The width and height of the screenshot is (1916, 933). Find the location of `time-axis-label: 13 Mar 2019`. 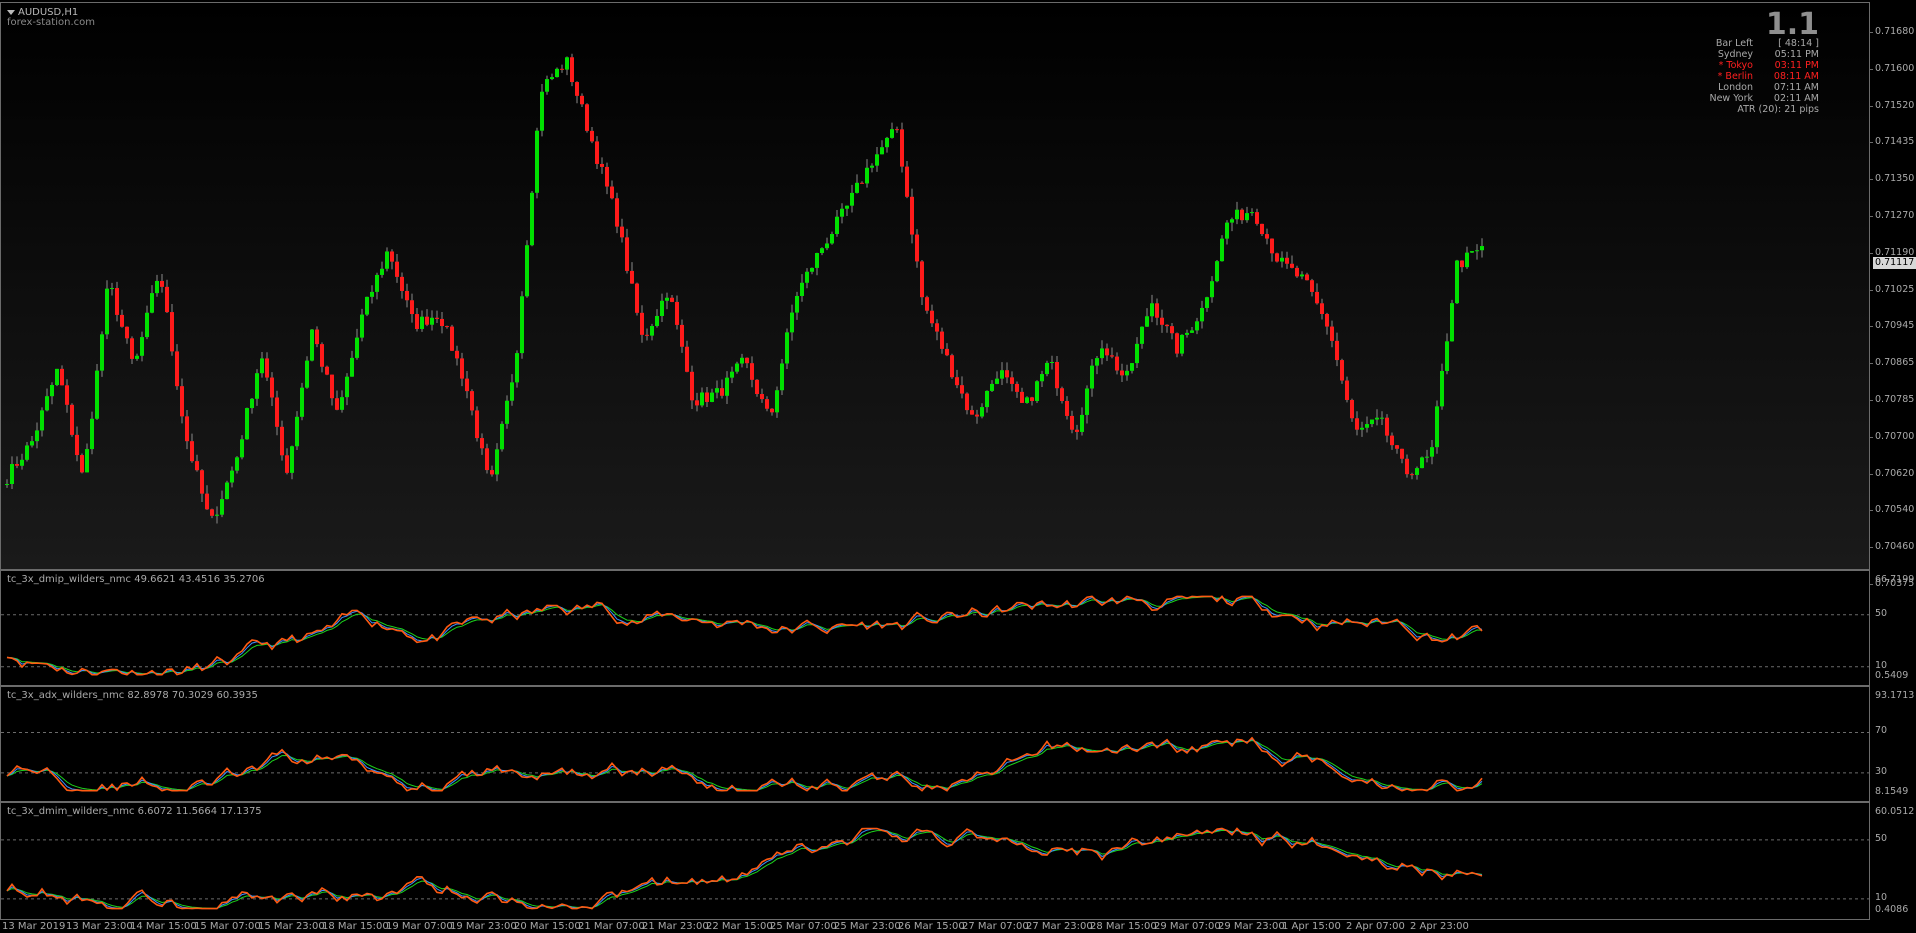

time-axis-label: 13 Mar 2019 is located at coordinates (34, 926).